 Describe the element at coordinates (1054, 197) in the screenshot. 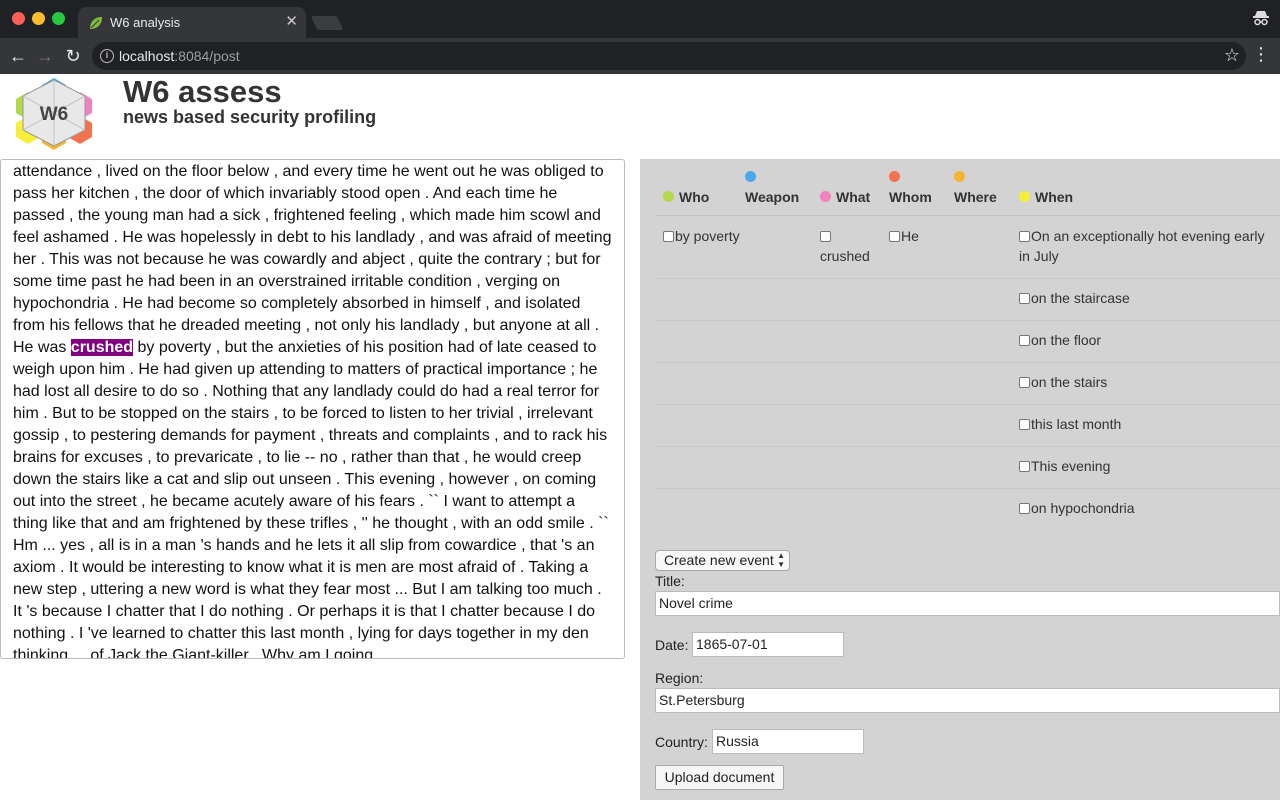

I see `category-when: When` at that location.